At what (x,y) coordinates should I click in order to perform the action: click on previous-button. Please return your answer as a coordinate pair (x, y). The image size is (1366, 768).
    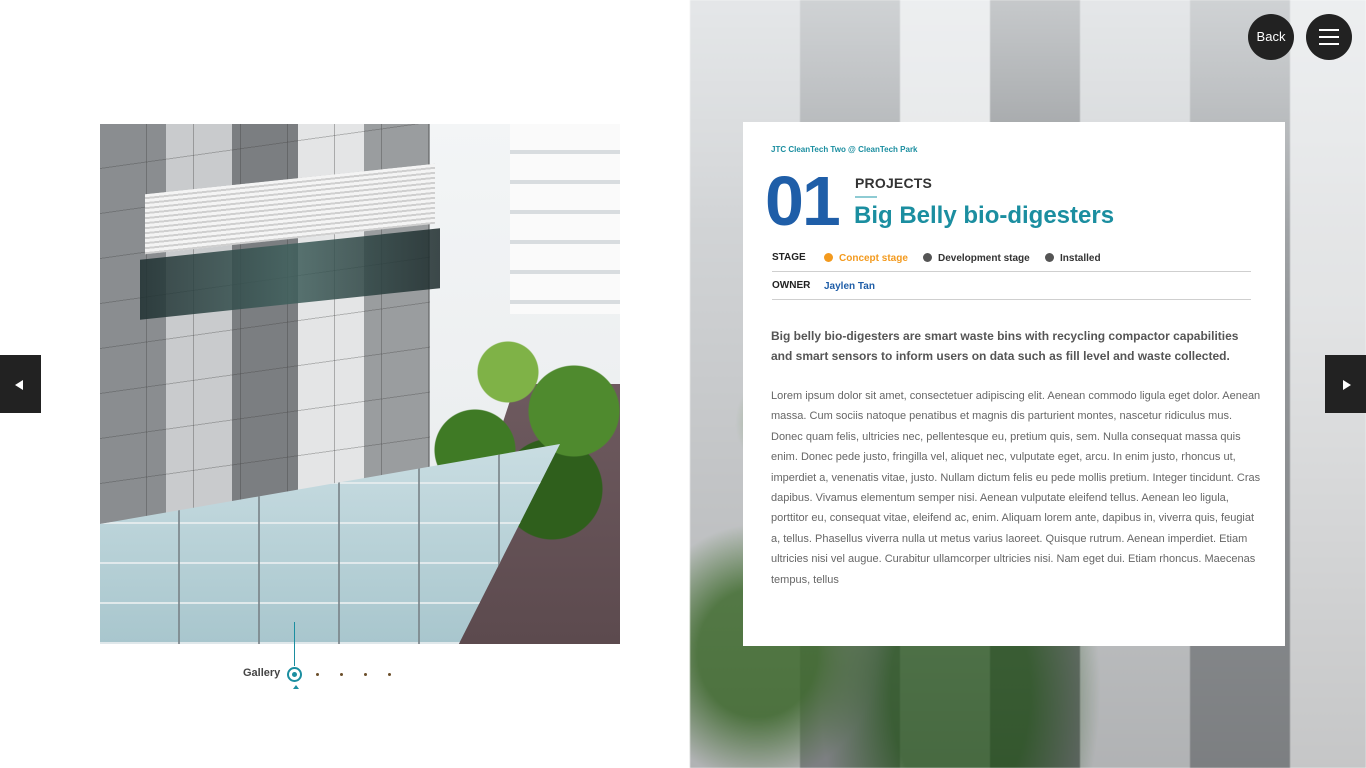
    Looking at the image, I should click on (20, 384).